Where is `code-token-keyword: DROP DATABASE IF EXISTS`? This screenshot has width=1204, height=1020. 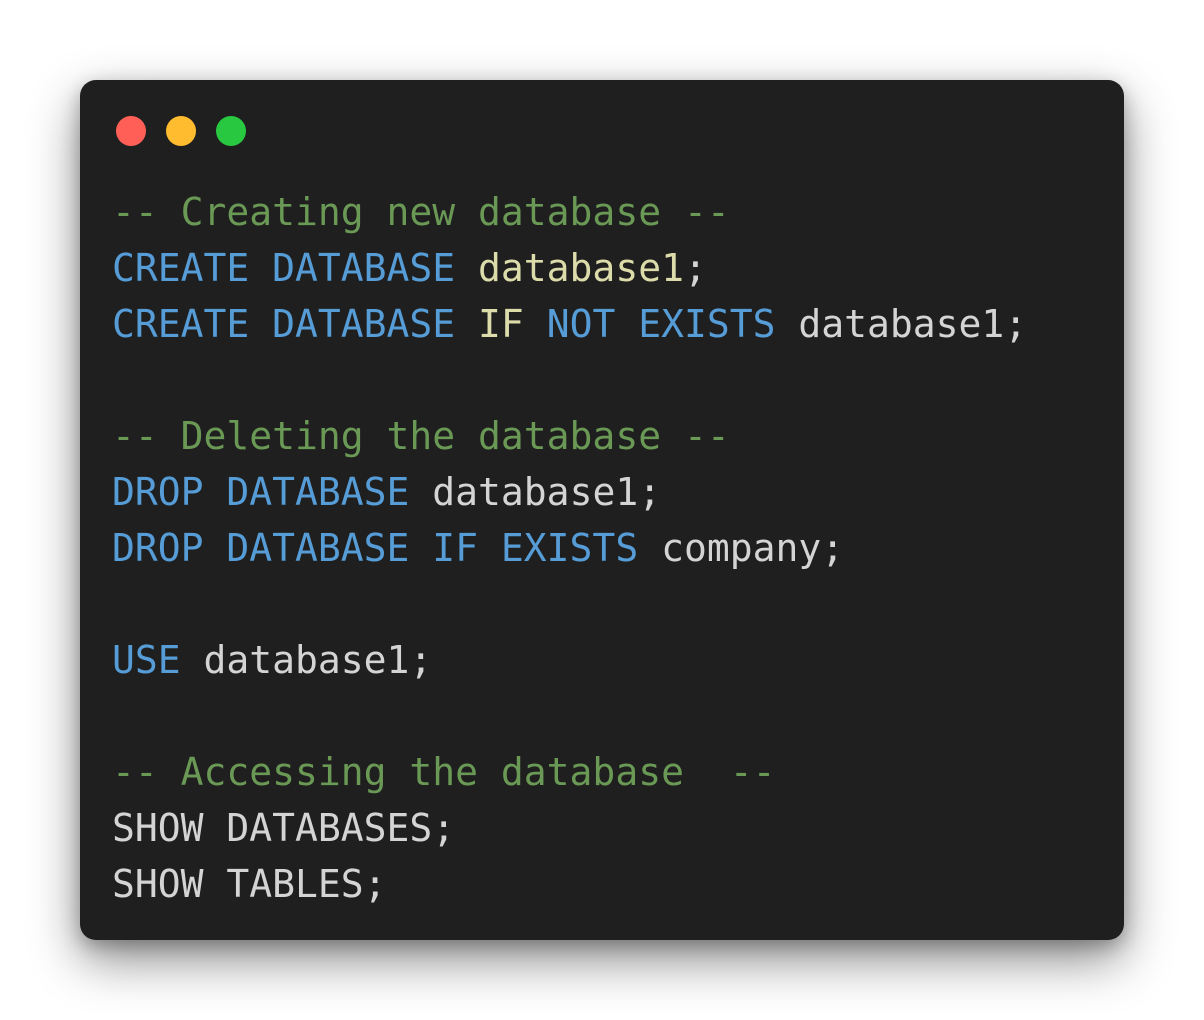 code-token-keyword: DROP DATABASE IF EXISTS is located at coordinates (387, 548).